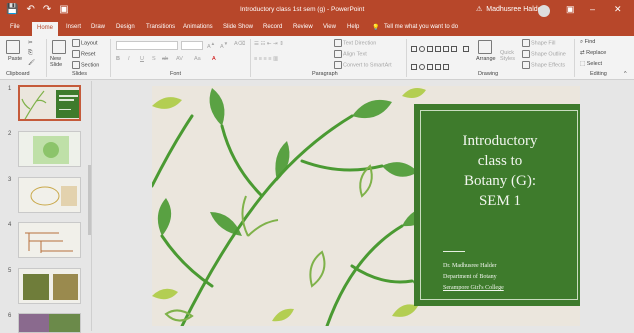  What do you see at coordinates (59, 62) in the screenshot?
I see `new-slide-button: New Slide` at bounding box center [59, 62].